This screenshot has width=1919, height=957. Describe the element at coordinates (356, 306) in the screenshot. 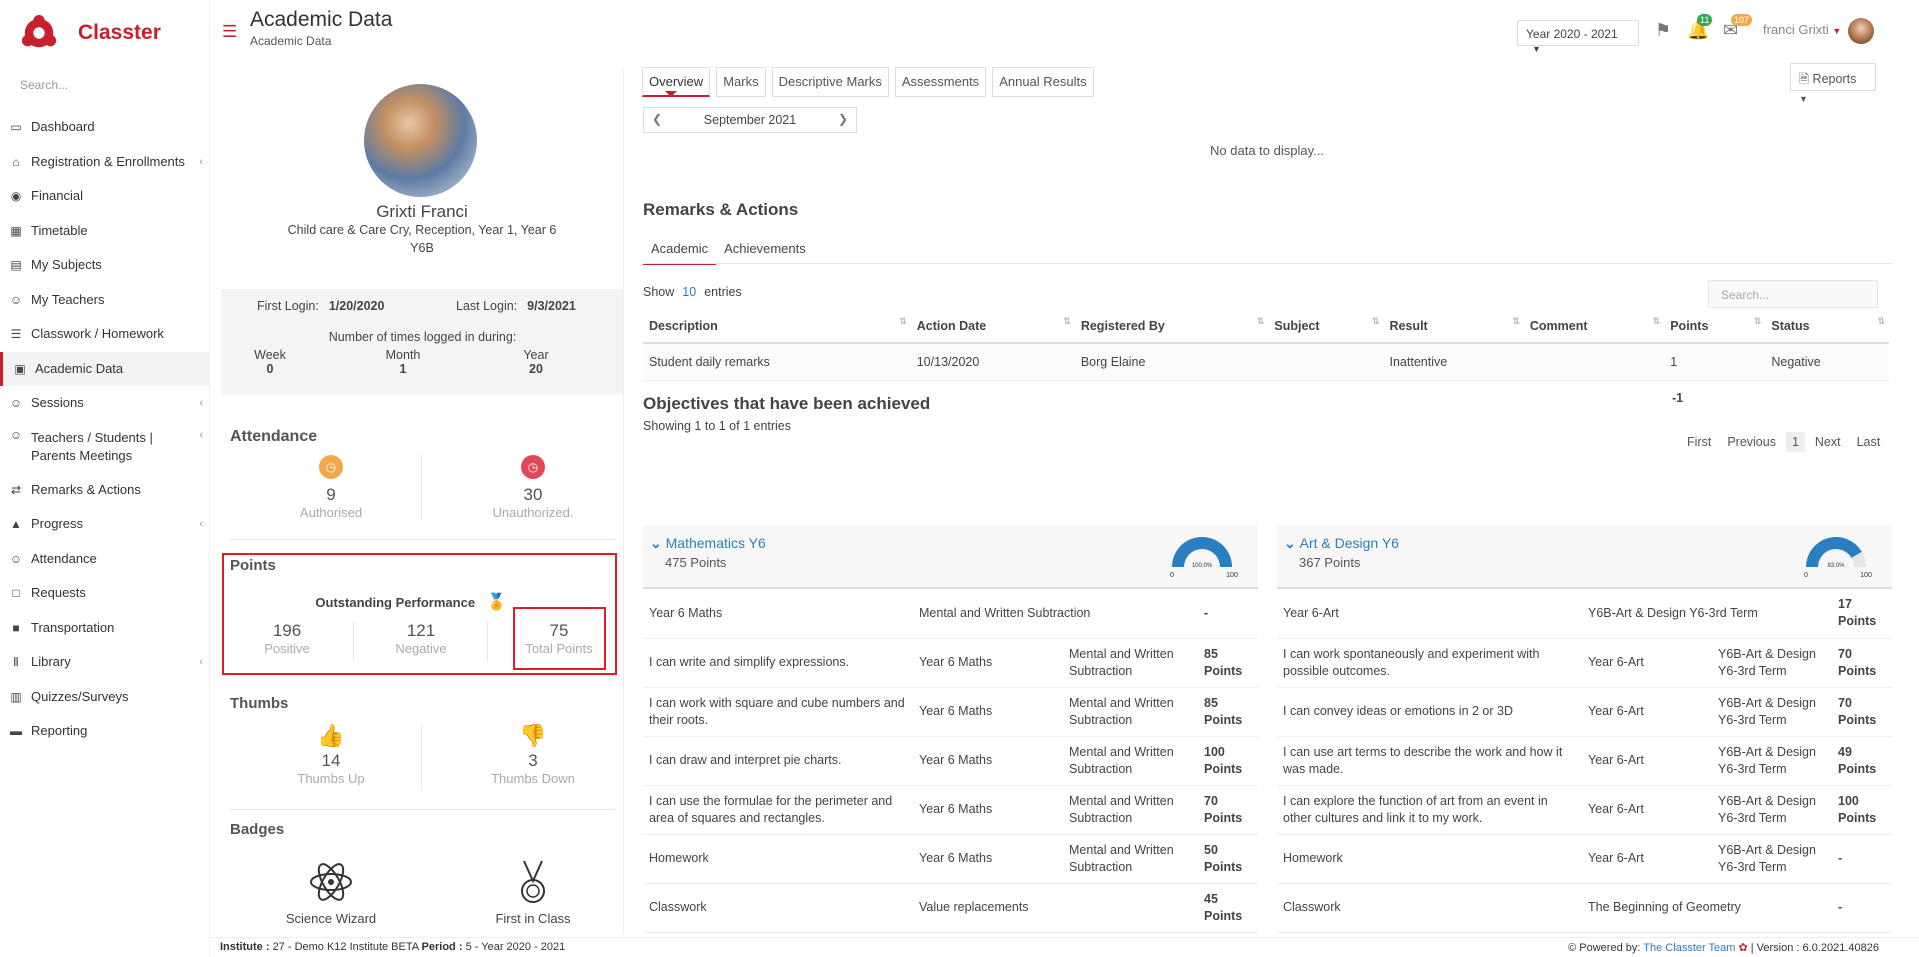

I see `first-login-value: 1/20/2020` at that location.